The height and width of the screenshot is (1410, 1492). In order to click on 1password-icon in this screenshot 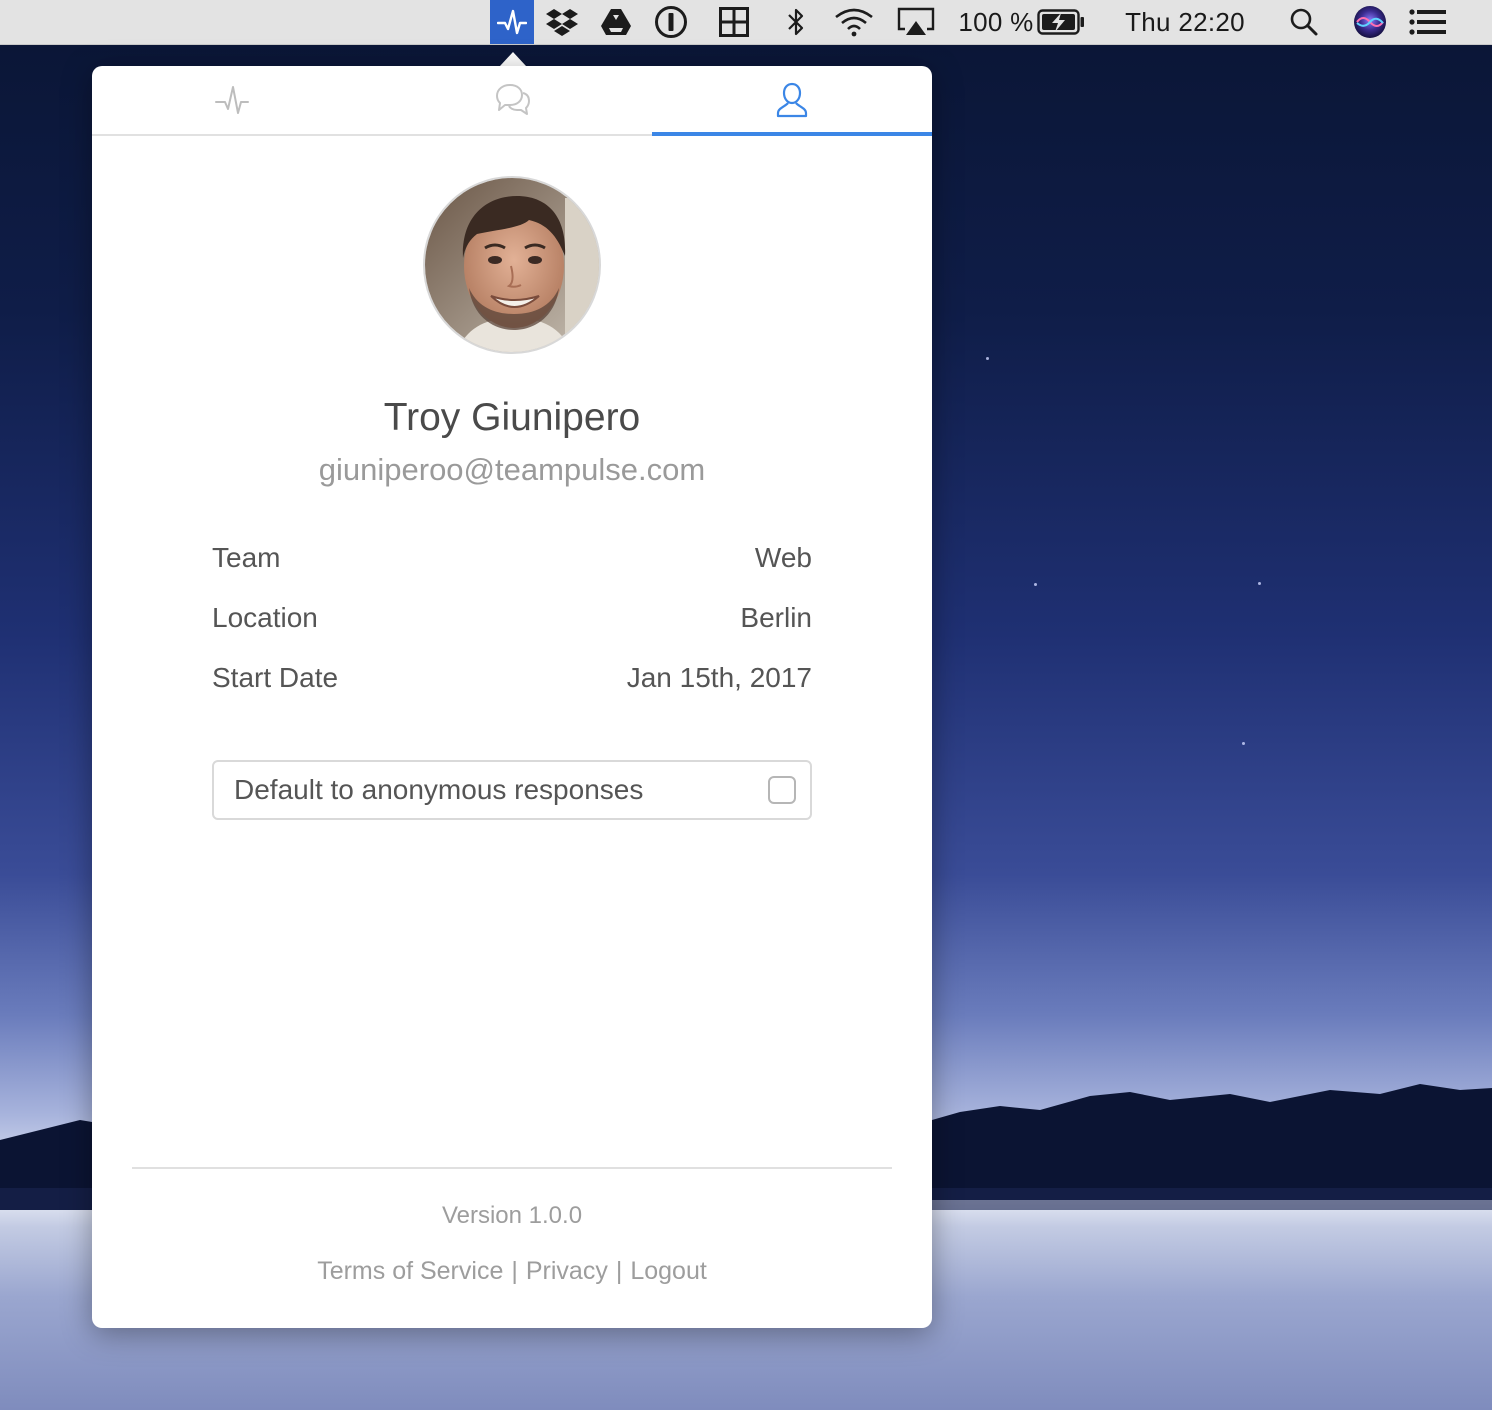, I will do `click(671, 22)`.